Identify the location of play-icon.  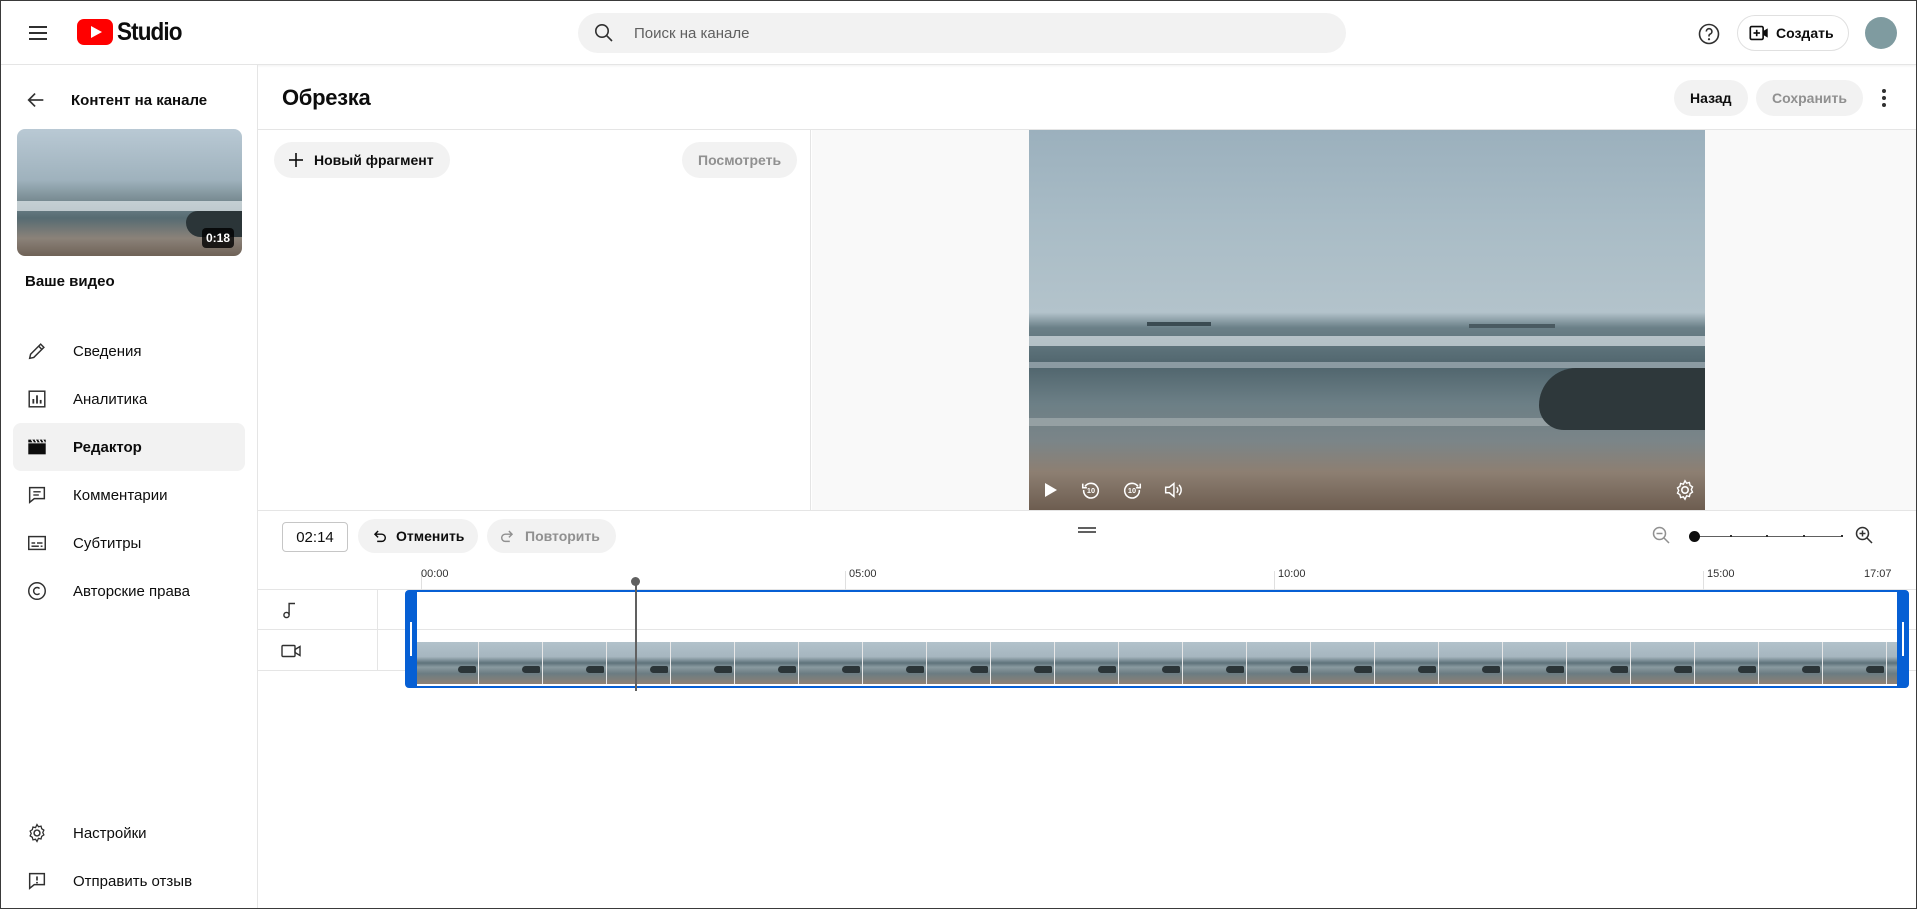
(1050, 490).